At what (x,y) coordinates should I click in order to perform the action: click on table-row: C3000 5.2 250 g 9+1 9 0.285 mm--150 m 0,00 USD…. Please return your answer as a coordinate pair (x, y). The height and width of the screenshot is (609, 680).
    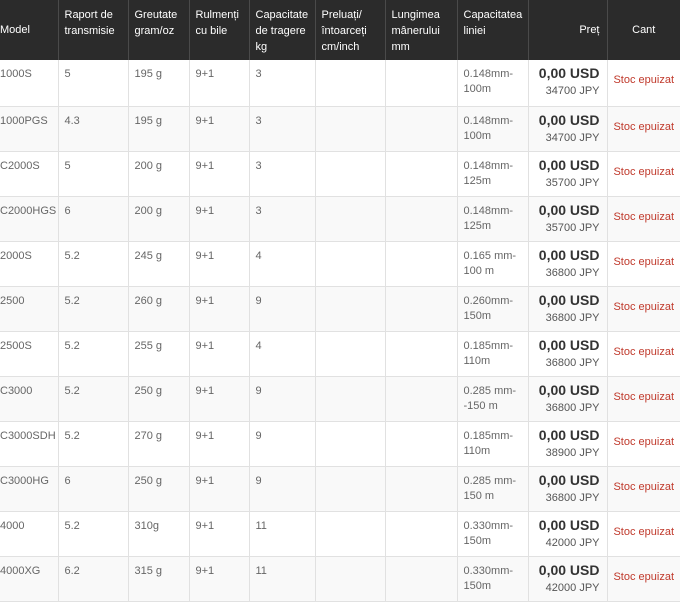
    Looking at the image, I should click on (340, 399).